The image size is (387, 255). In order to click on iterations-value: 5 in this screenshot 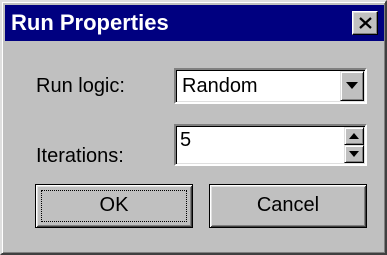, I will do `click(185, 140)`.